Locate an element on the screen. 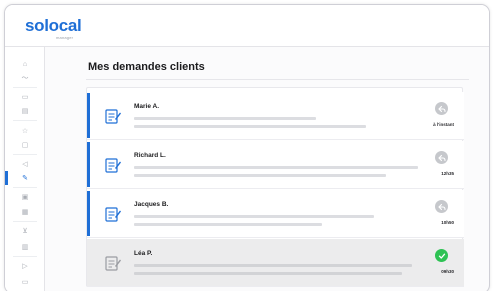  video-icon: ▭ is located at coordinates (25, 97).